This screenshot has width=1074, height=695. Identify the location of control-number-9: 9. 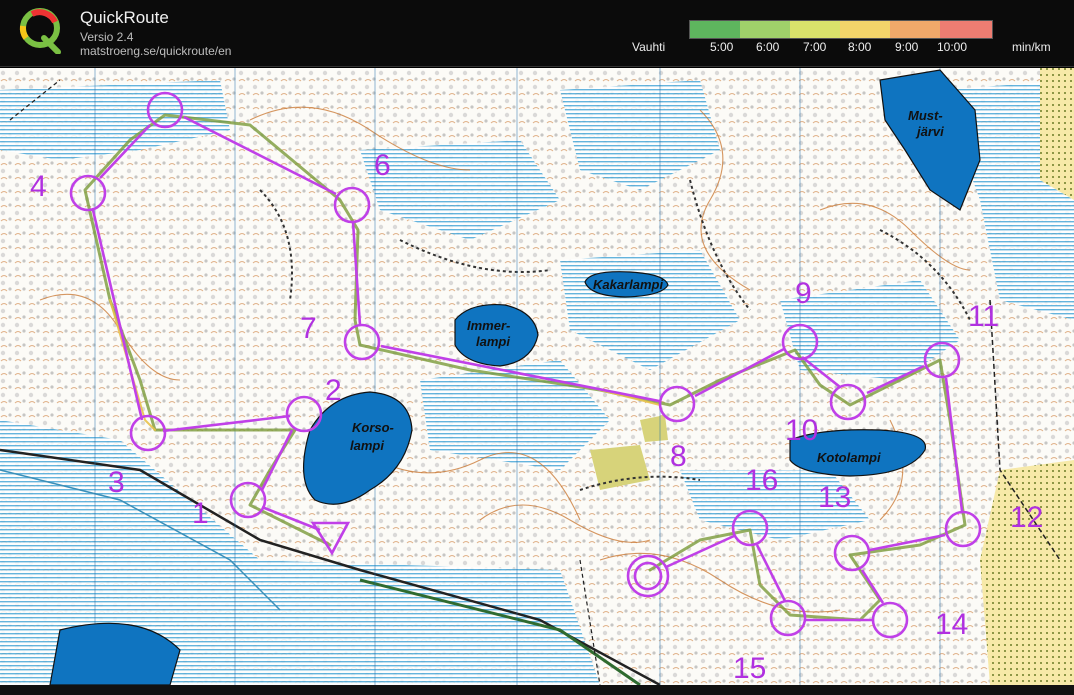
(803, 293).